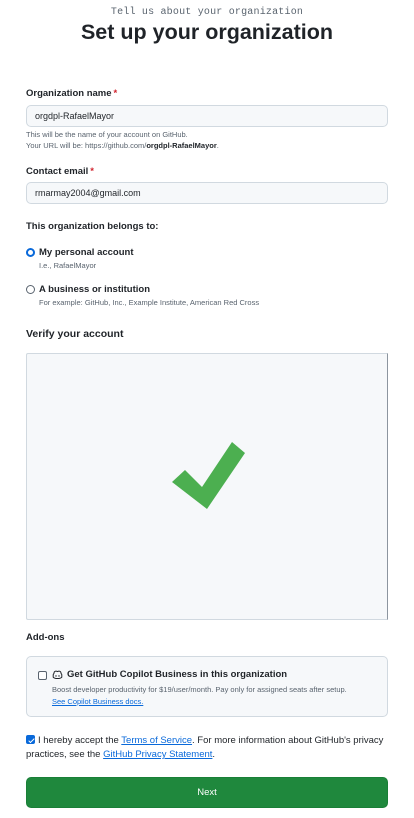  Describe the element at coordinates (95, 289) in the screenshot. I see `radio-label: A business or institution` at that location.